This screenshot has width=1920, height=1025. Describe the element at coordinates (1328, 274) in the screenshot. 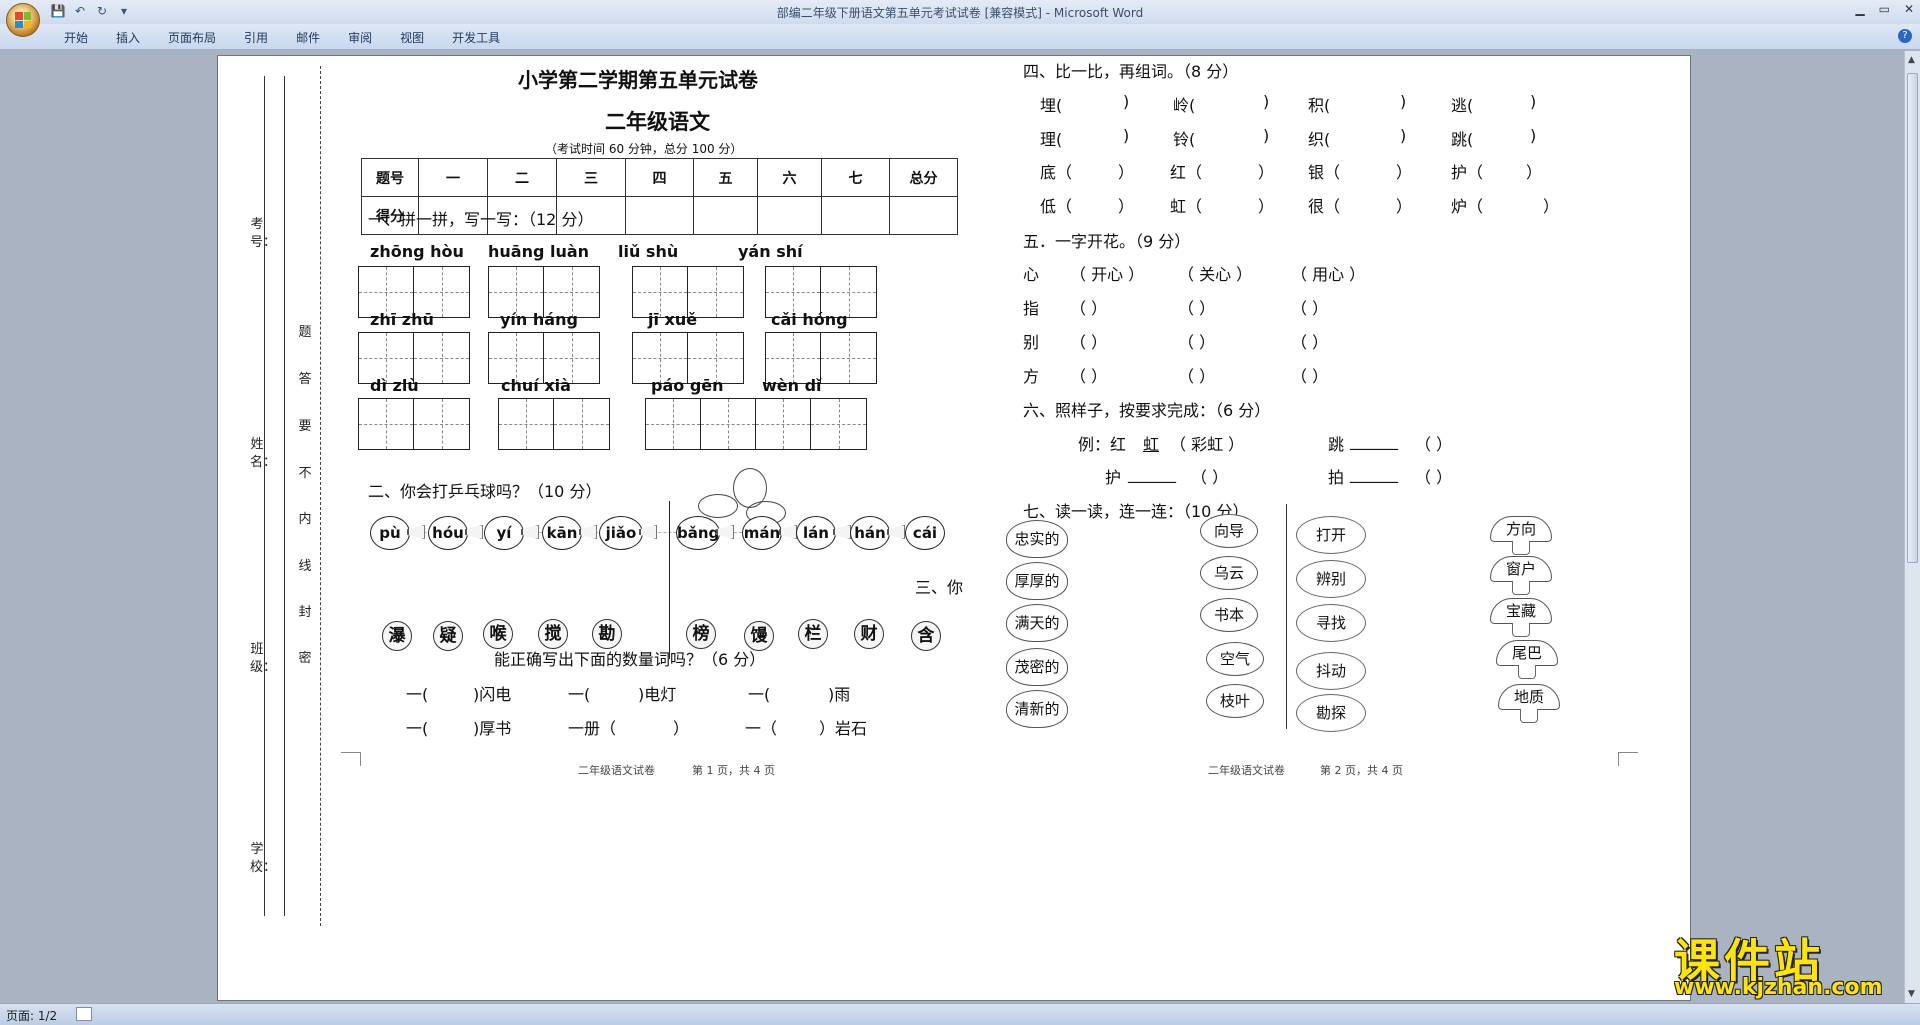

I see `word-blank: （ 用心 ）` at that location.